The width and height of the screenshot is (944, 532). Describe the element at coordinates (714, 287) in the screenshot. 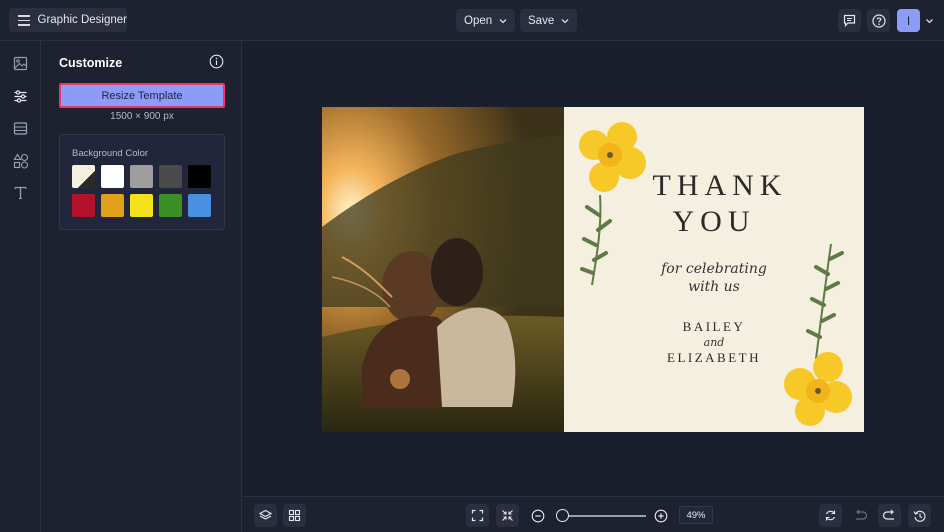

I see `card-script-line2: with us` at that location.